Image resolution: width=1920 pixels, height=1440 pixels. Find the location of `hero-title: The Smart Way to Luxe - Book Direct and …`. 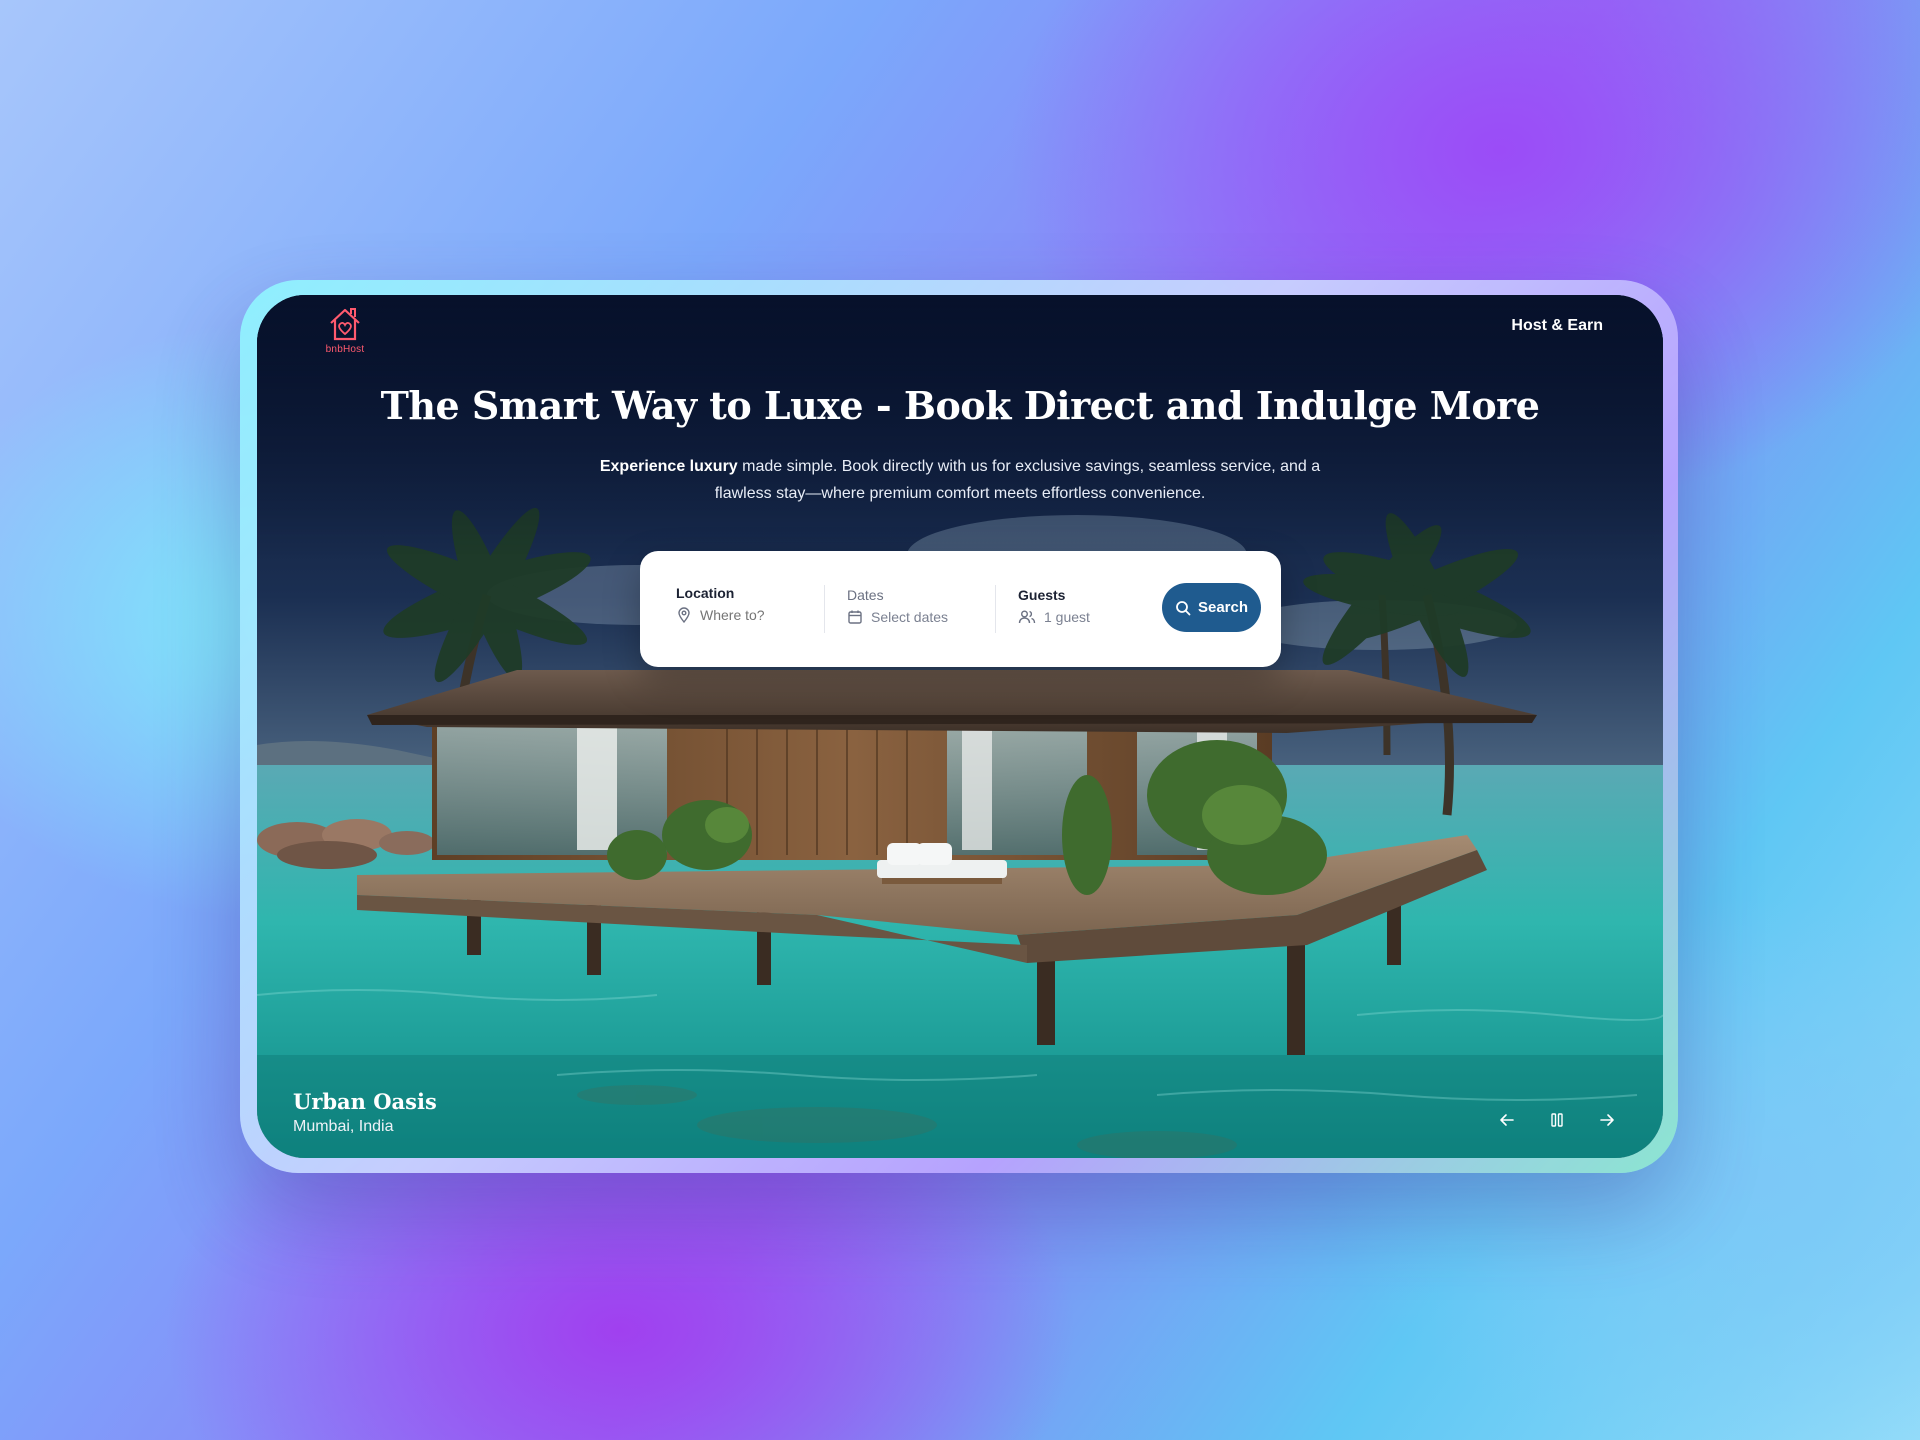

hero-title: The Smart Way to Luxe - Book Direct and … is located at coordinates (960, 405).